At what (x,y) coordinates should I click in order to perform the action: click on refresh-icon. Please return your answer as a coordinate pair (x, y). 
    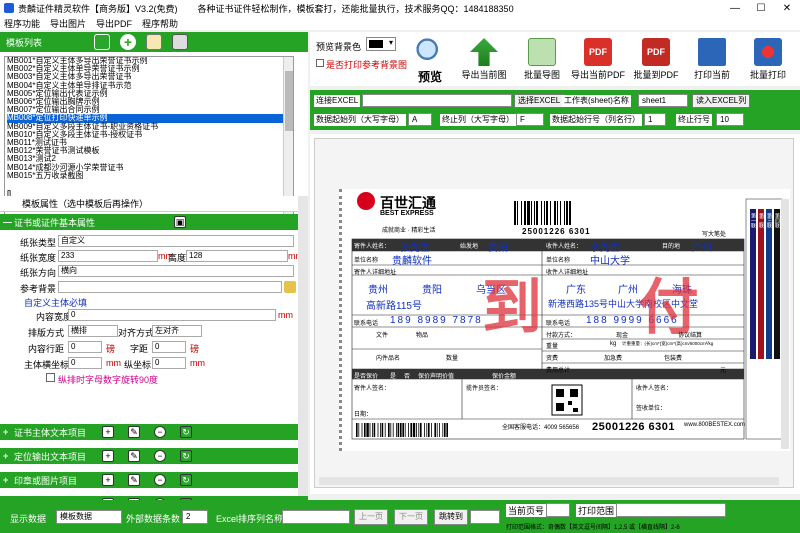
    Looking at the image, I should click on (102, 42).